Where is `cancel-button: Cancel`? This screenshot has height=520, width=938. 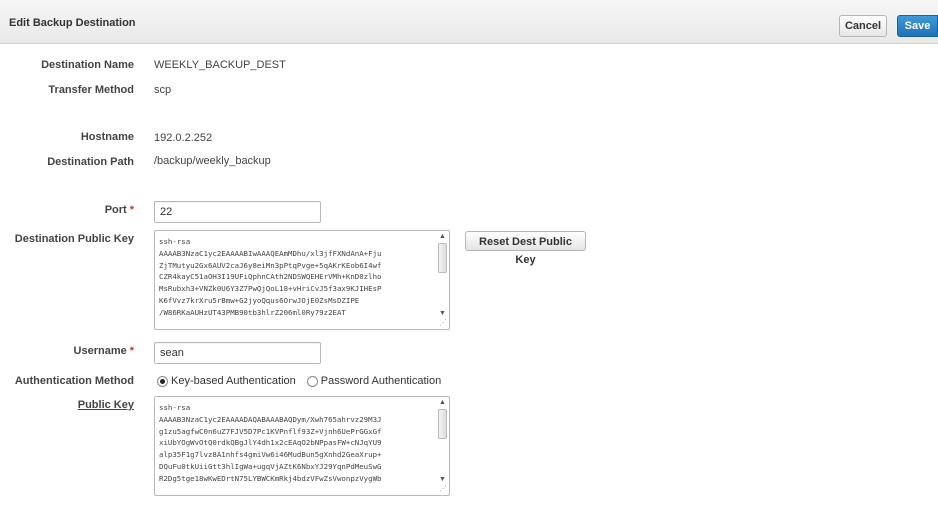 cancel-button: Cancel is located at coordinates (863, 26).